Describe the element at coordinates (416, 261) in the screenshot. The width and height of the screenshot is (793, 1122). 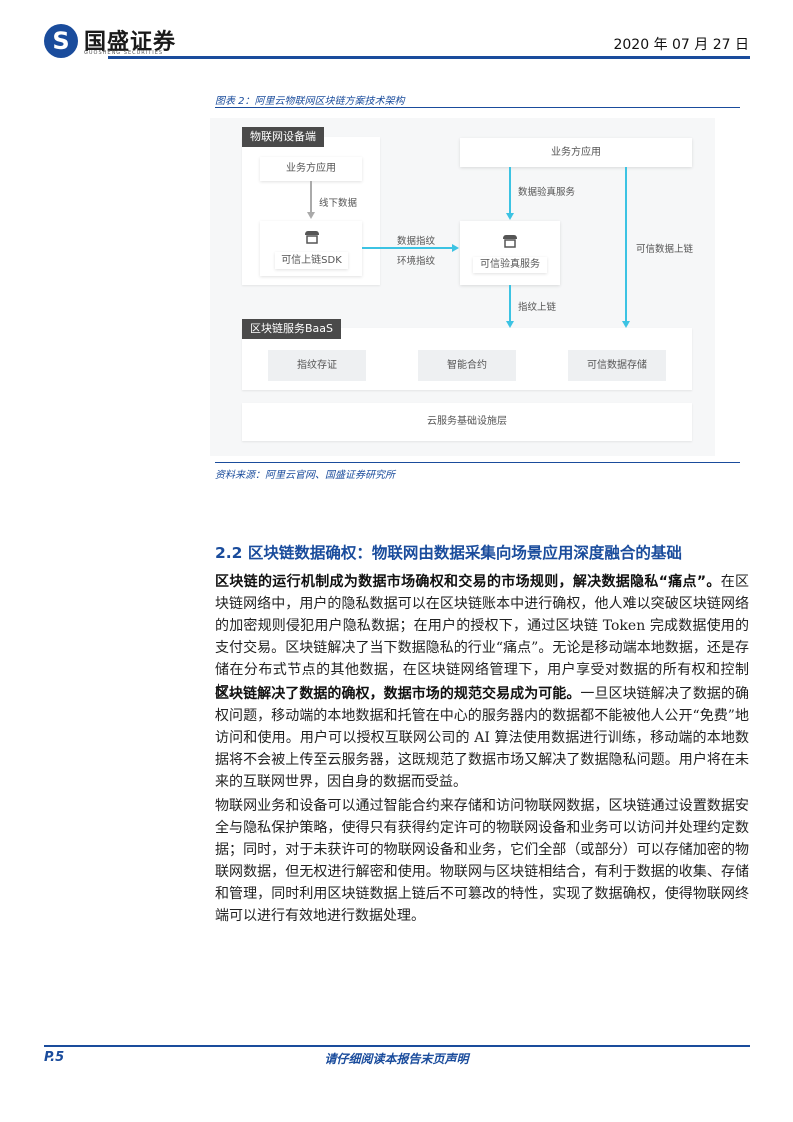
I see `env-fingerprint-label: 环境指纹` at that location.